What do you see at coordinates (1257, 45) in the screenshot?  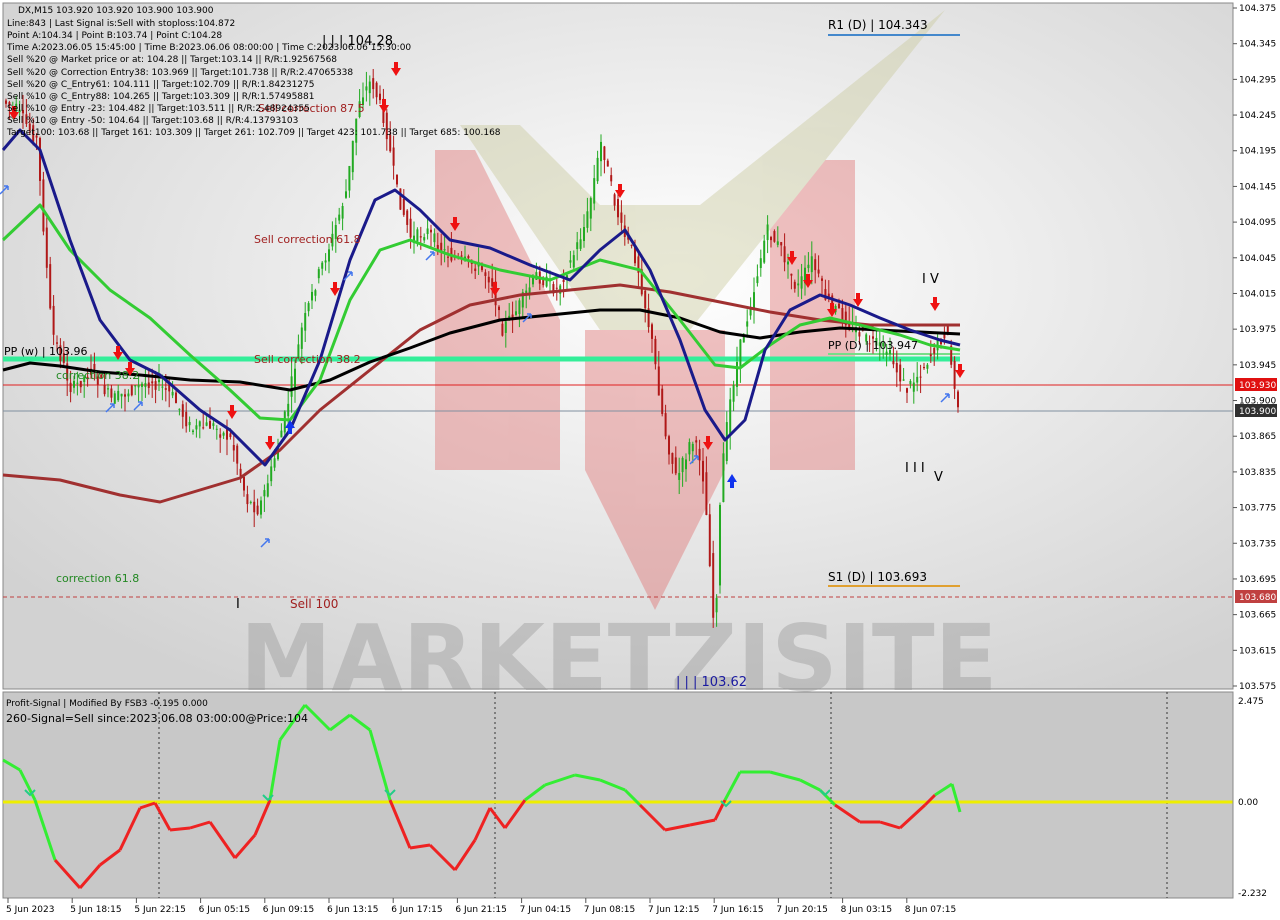 I see `price-axis-tick-label: 104.345` at bounding box center [1257, 45].